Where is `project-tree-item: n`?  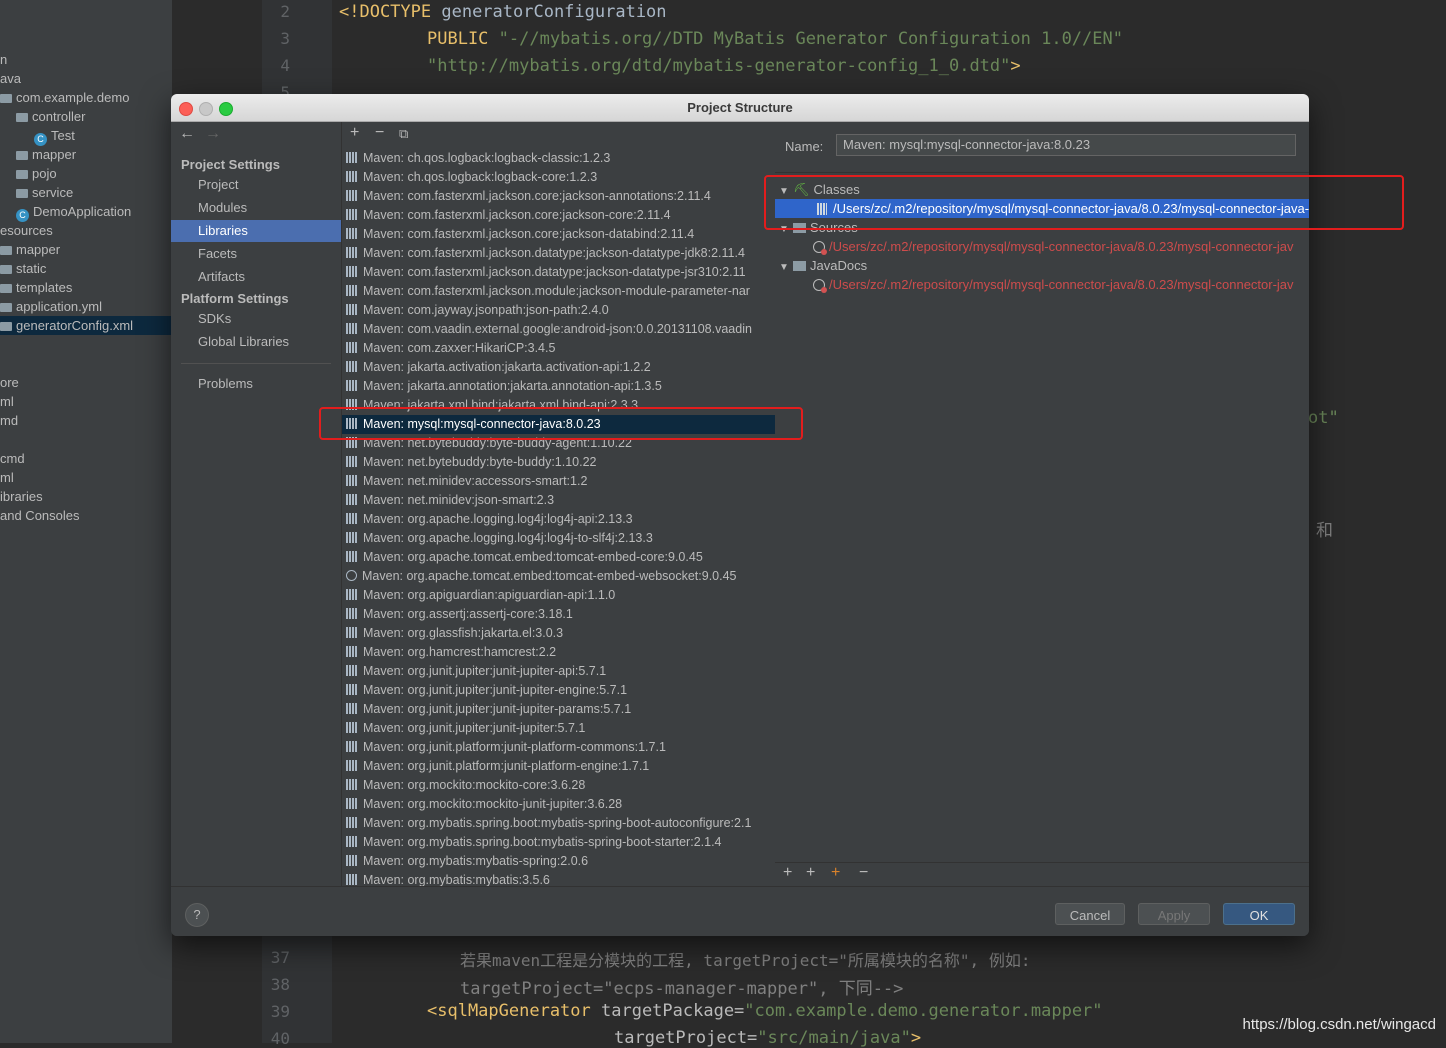 project-tree-item: n is located at coordinates (3, 59).